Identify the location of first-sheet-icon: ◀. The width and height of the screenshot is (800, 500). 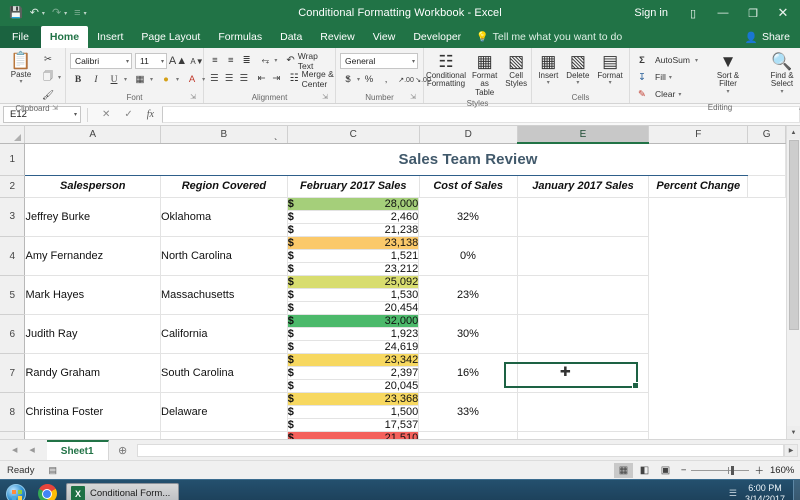
(14, 450).